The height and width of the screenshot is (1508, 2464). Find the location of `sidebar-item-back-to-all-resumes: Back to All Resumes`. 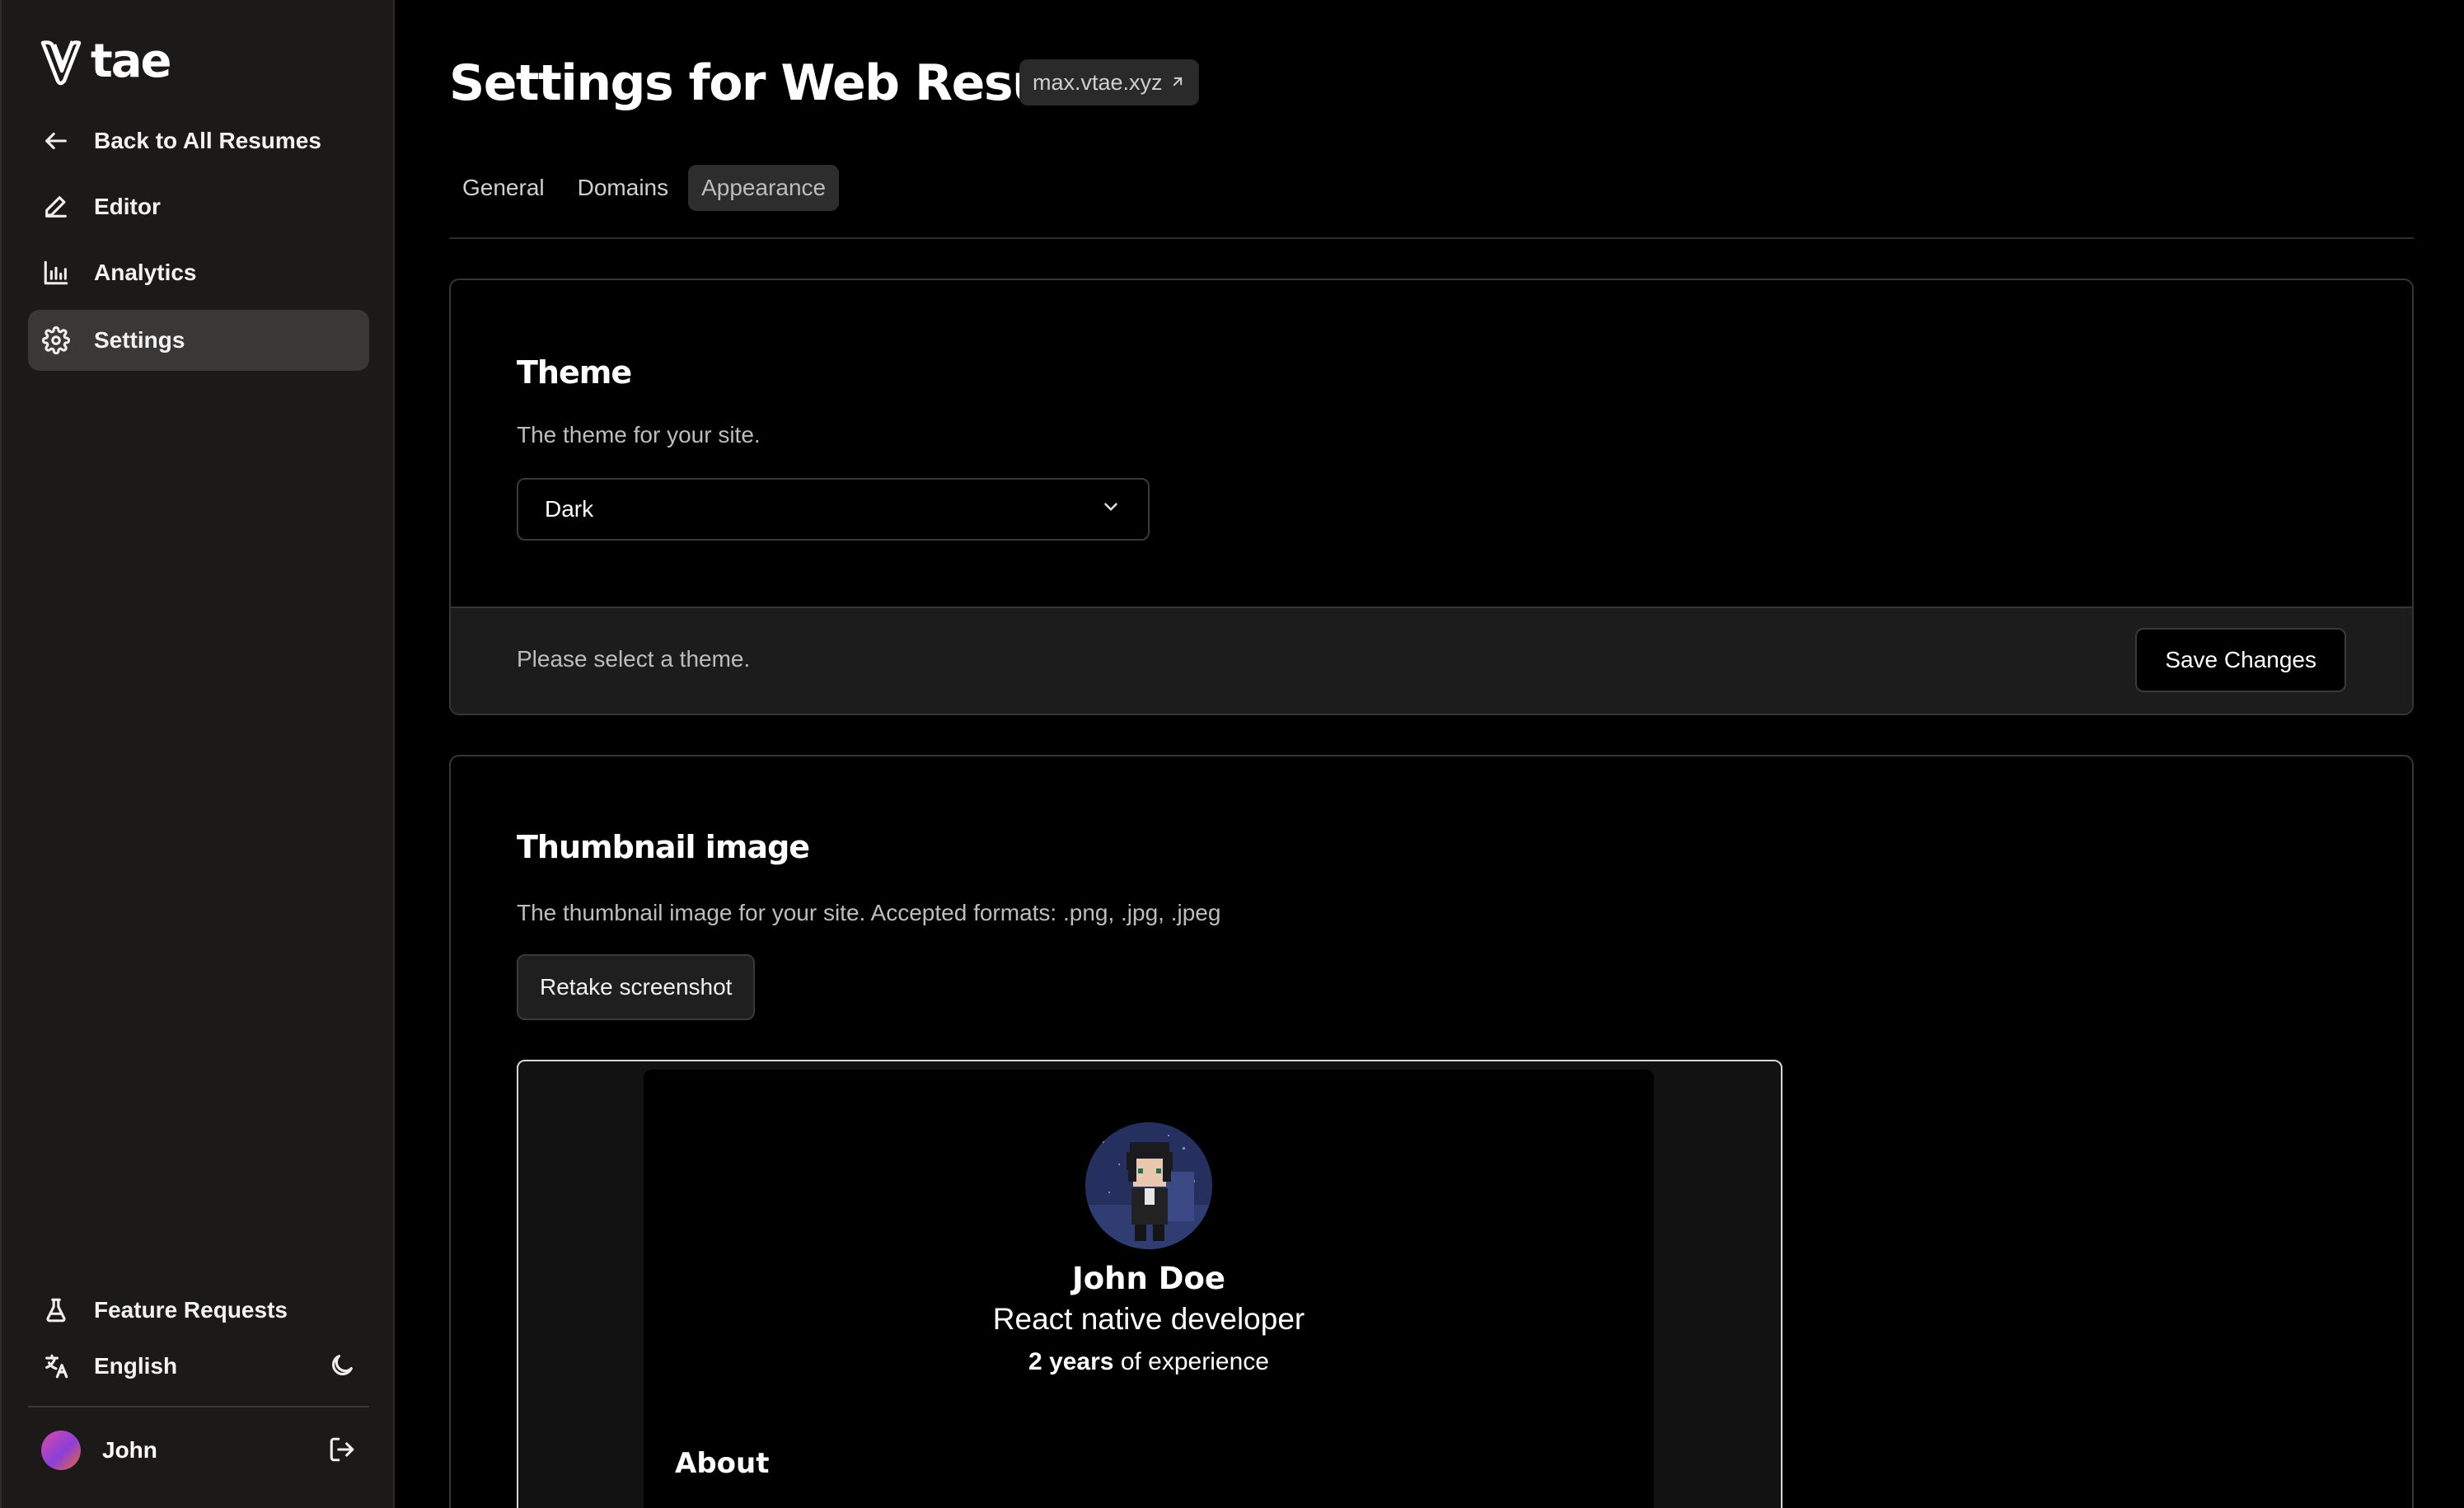

sidebar-item-back-to-all-resumes: Back to All Resumes is located at coordinates (199, 140).